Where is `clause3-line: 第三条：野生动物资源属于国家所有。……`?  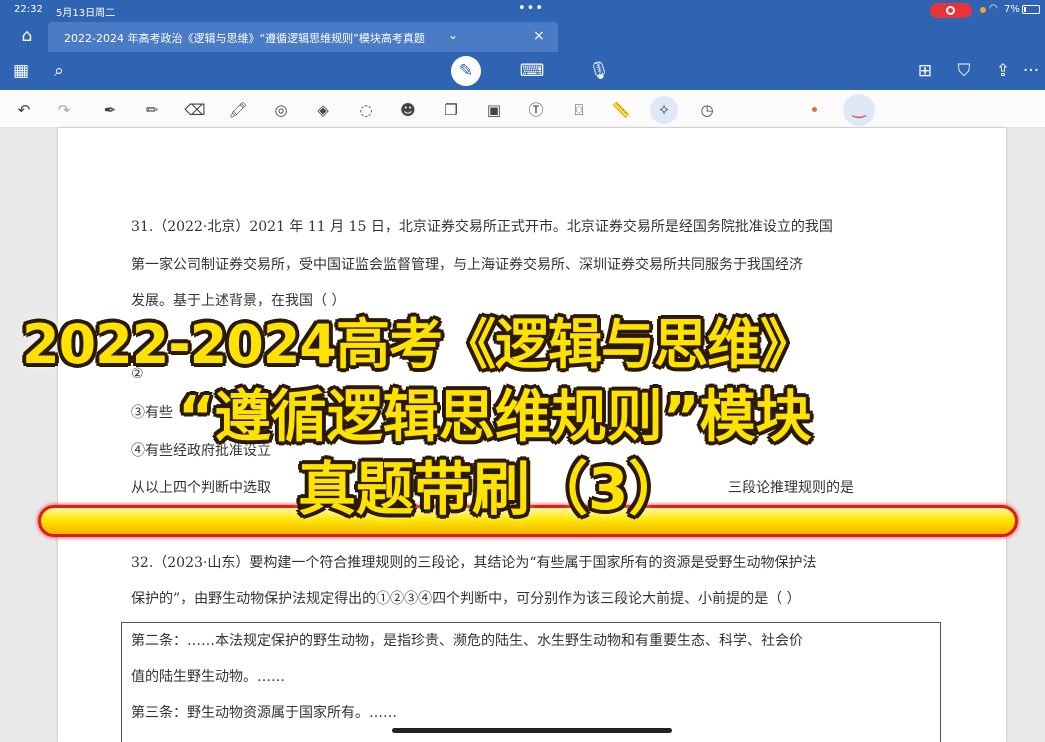 clause3-line: 第三条：野生动物资源属于国家所有。…… is located at coordinates (264, 713).